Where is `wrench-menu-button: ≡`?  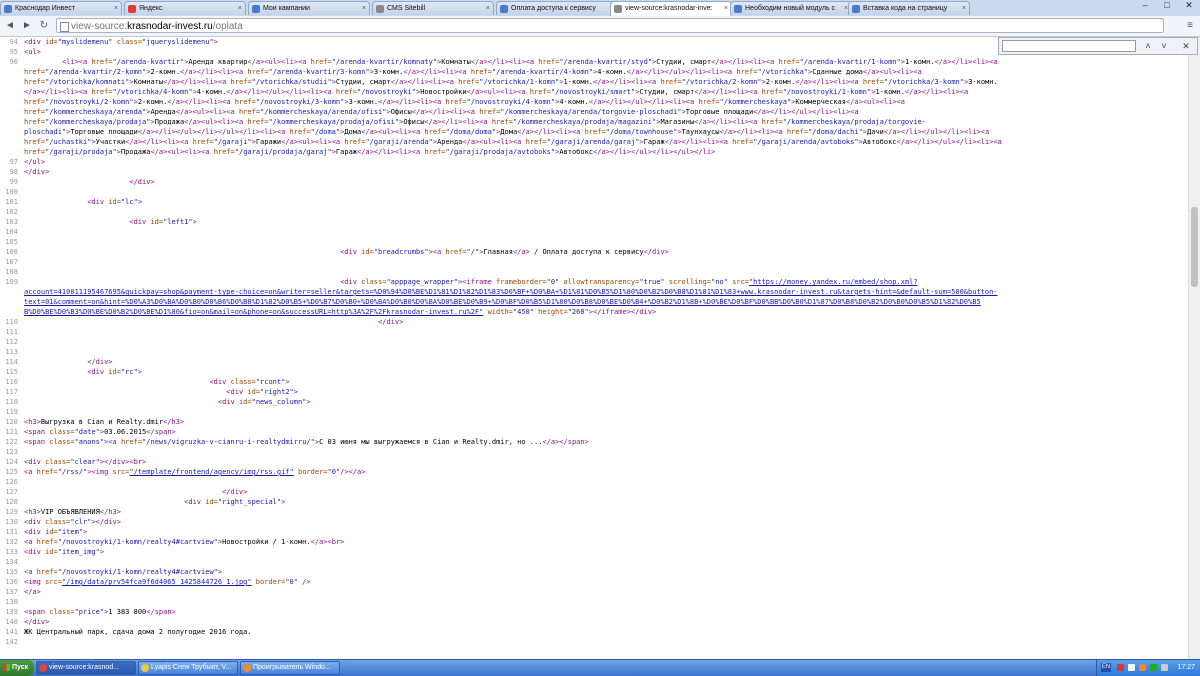 wrench-menu-button: ≡ is located at coordinates (1190, 26).